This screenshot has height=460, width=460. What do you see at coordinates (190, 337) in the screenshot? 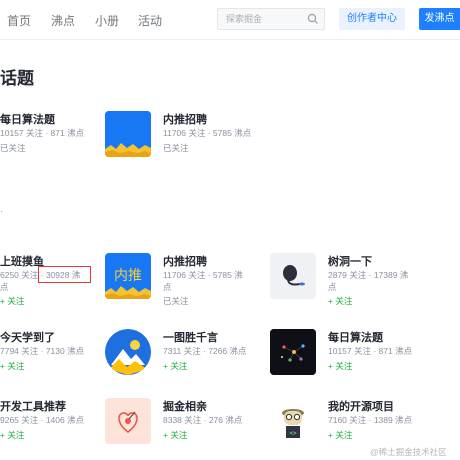
I see `topic-name: 一图胜千言` at bounding box center [190, 337].